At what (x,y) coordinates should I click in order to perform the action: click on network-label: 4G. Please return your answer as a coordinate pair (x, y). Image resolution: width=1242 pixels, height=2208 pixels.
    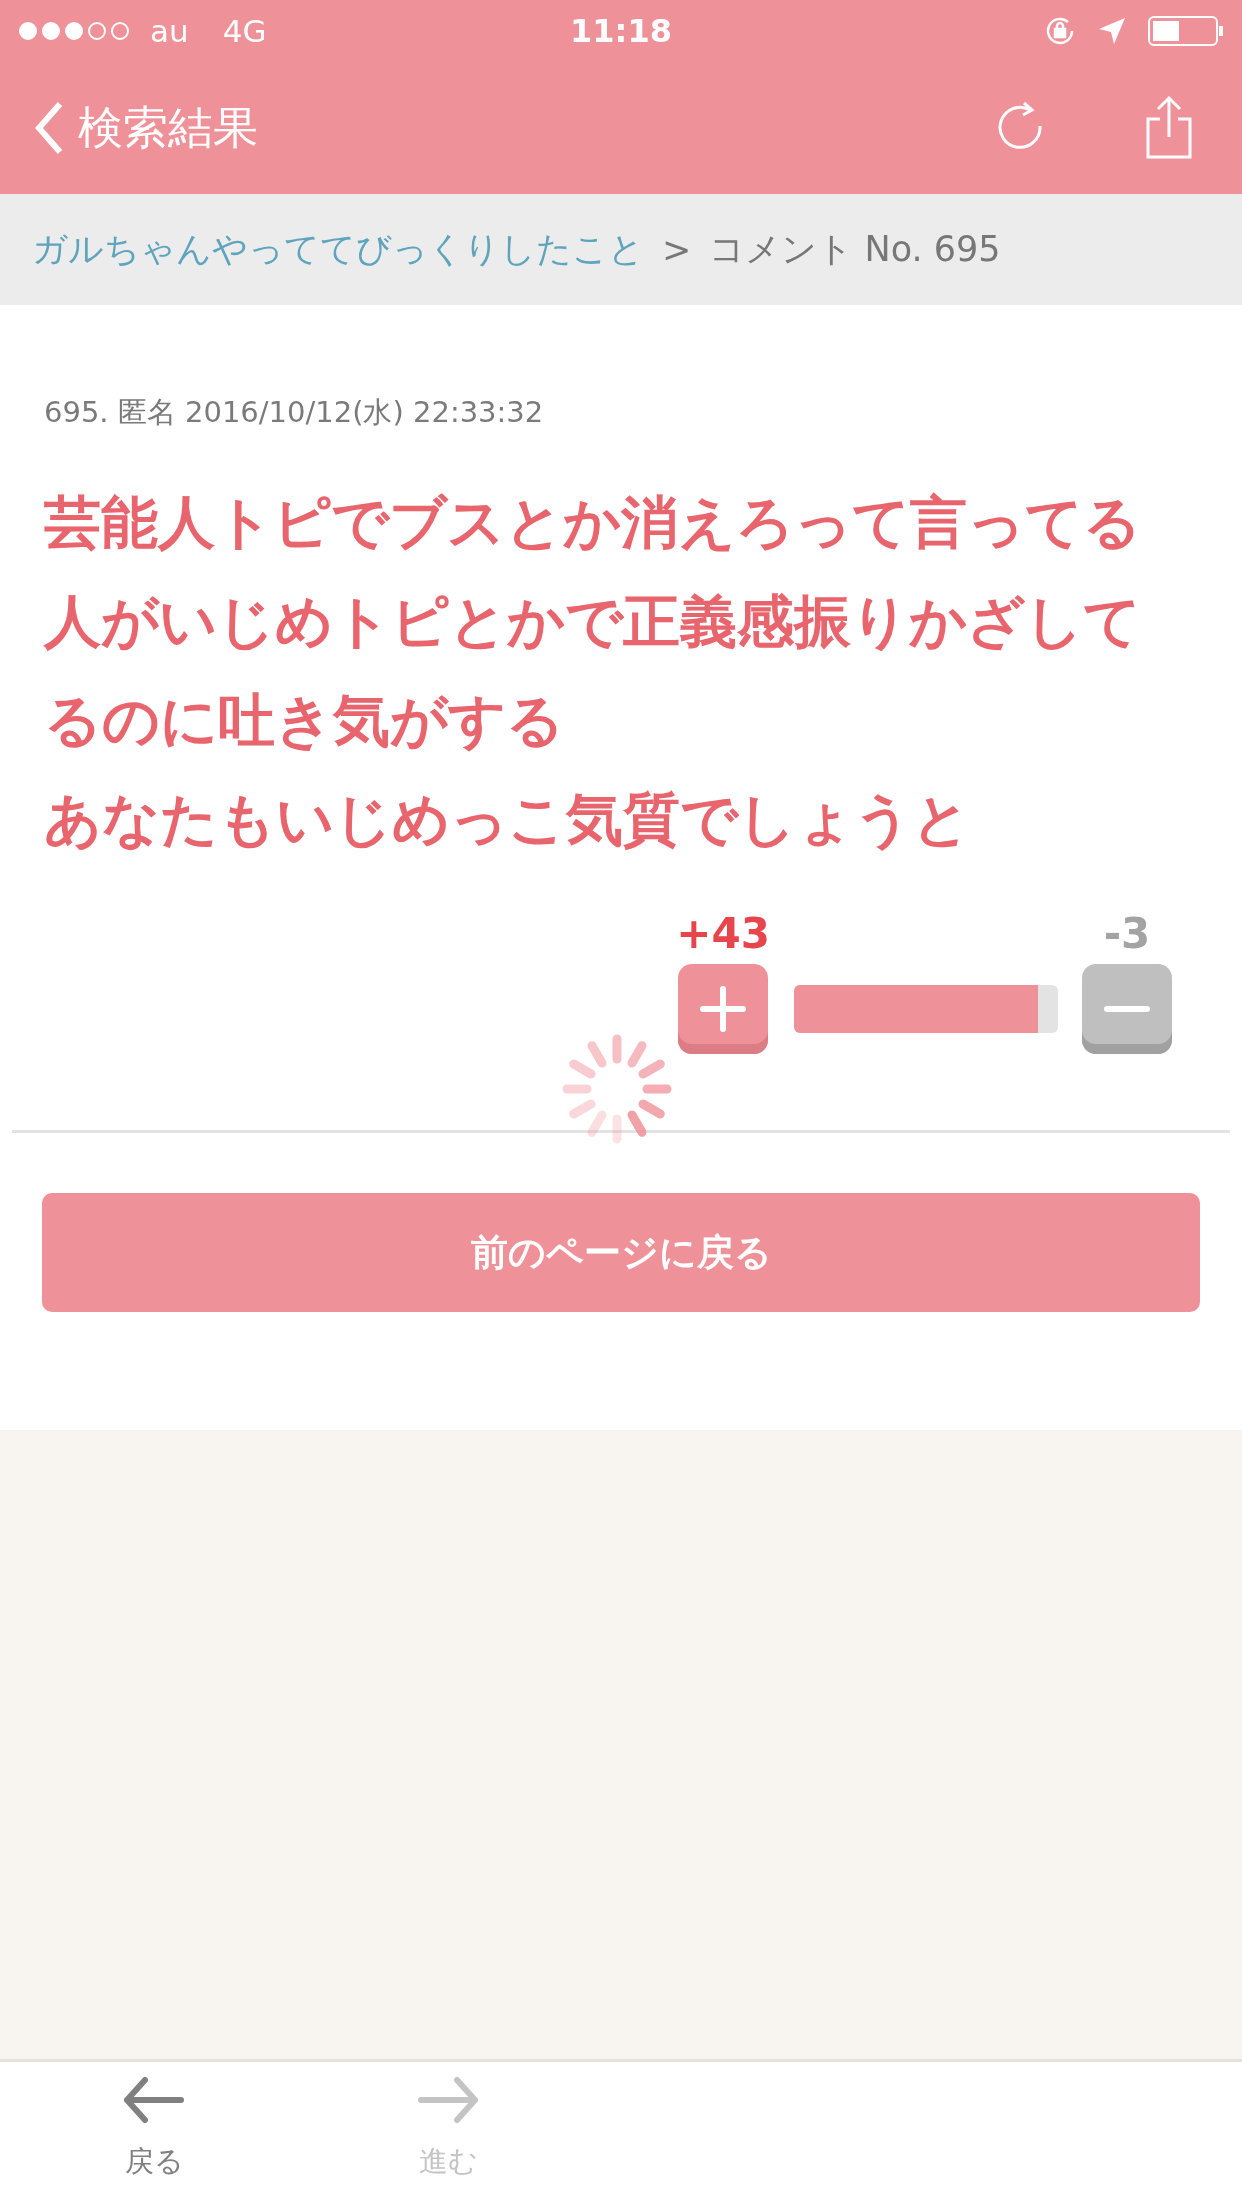
    Looking at the image, I should click on (244, 31).